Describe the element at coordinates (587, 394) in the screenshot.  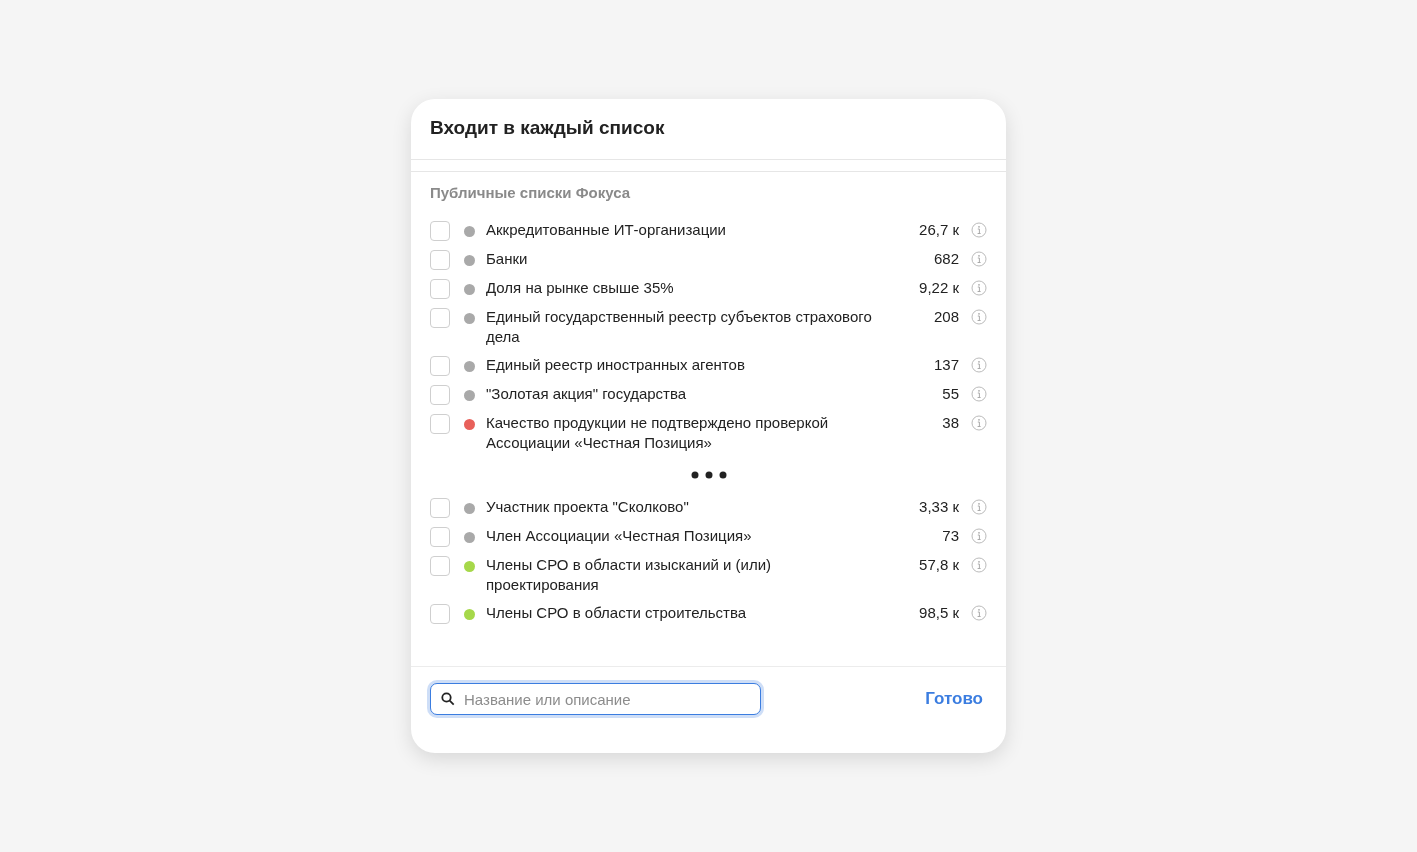
I see `list-name: "Золотая акция" государства` at that location.